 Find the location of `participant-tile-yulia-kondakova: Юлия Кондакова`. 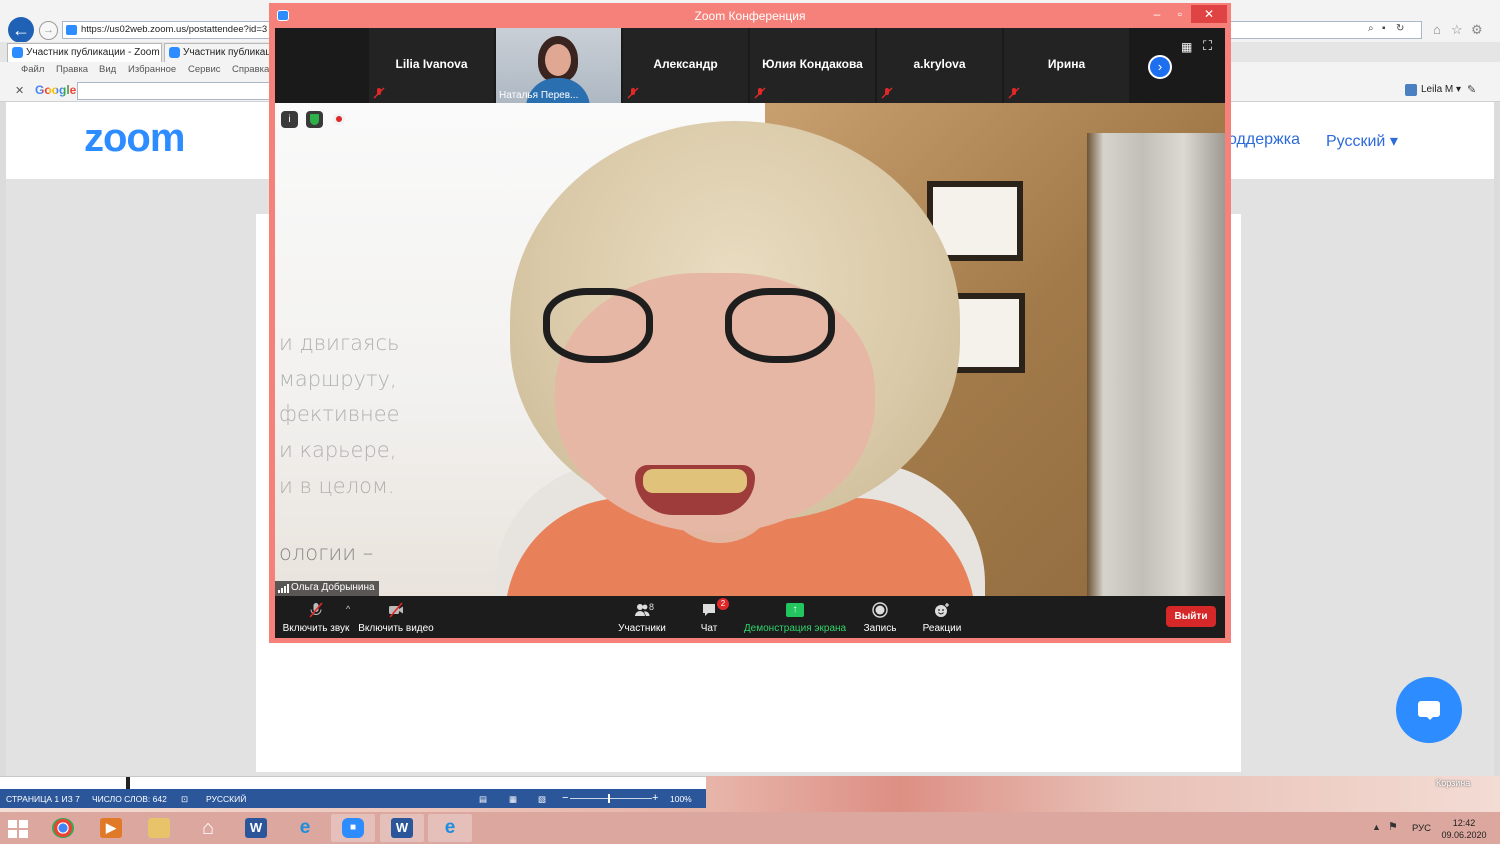

participant-tile-yulia-kondakova: Юлия Кондакова is located at coordinates (812, 65).